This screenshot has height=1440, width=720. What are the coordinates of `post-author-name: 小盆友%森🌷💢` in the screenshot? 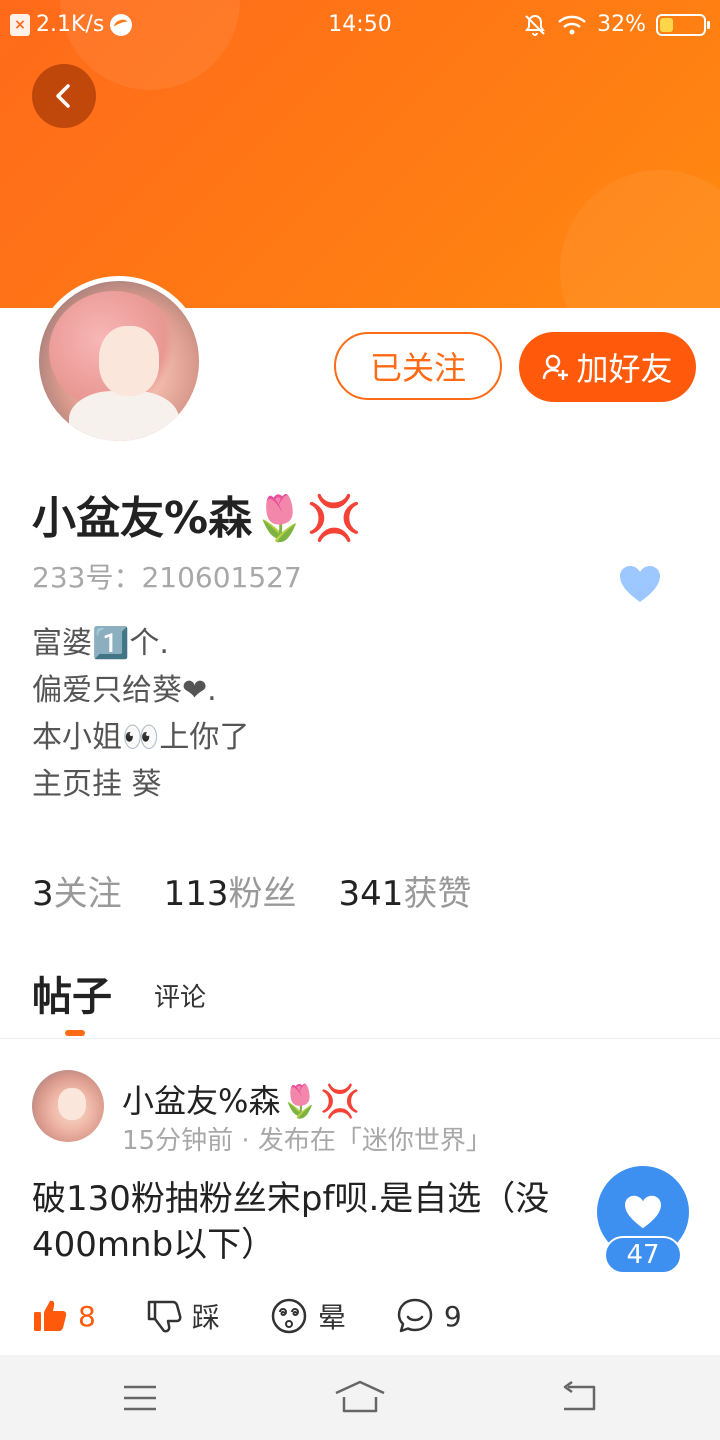 It's located at (241, 1099).